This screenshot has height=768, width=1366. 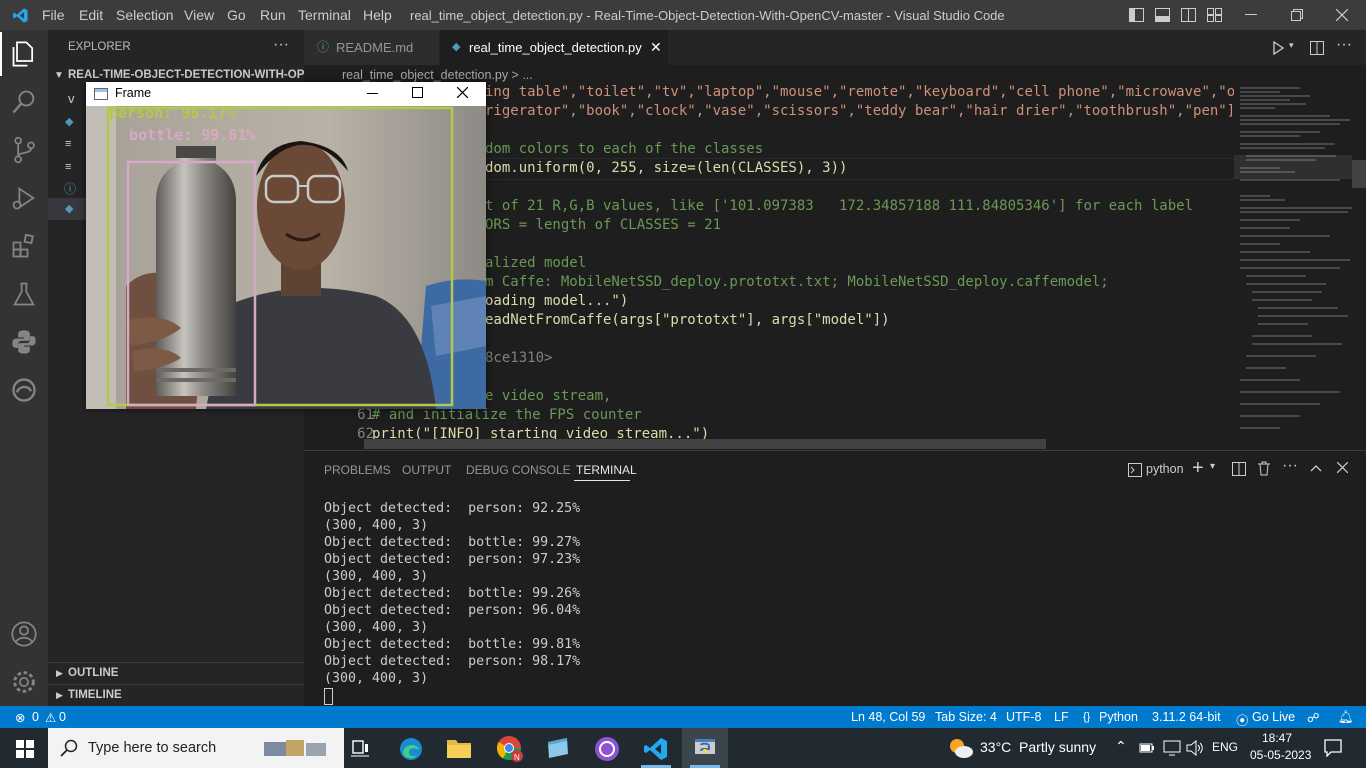 I want to click on horizontal-scrollbar, so click(x=705, y=444).